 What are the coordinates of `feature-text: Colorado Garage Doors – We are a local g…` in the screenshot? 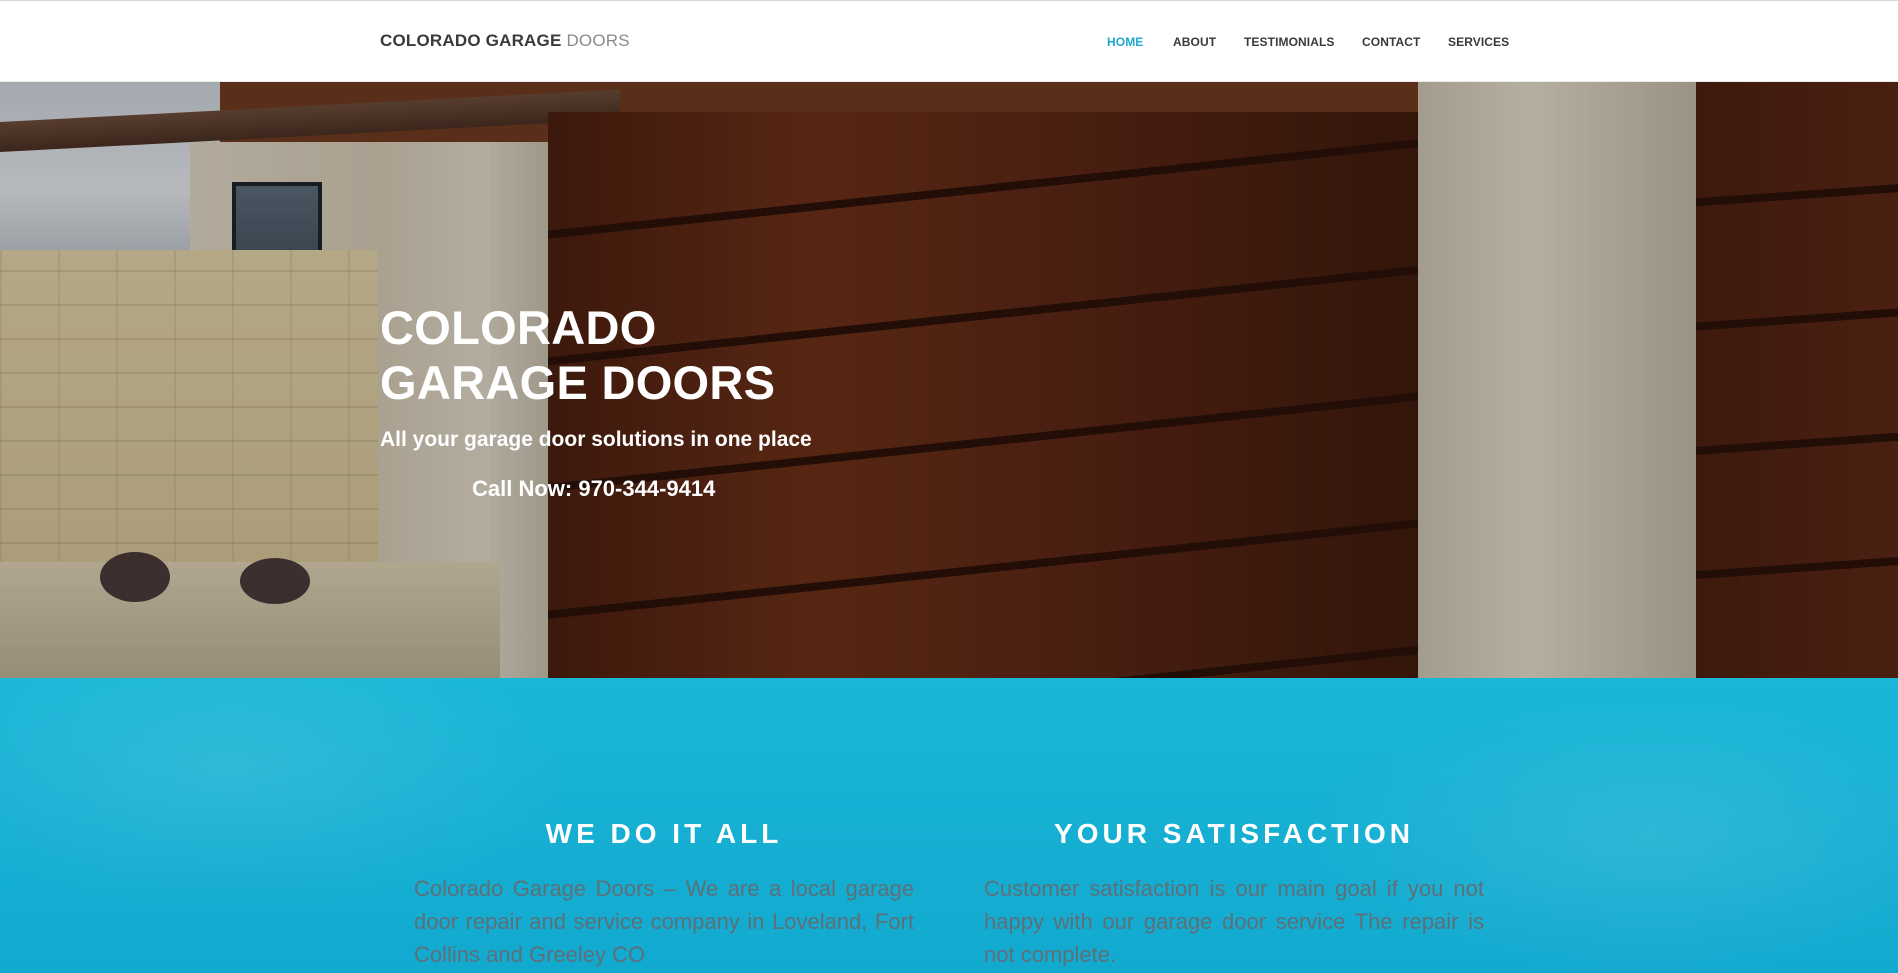 It's located at (664, 921).